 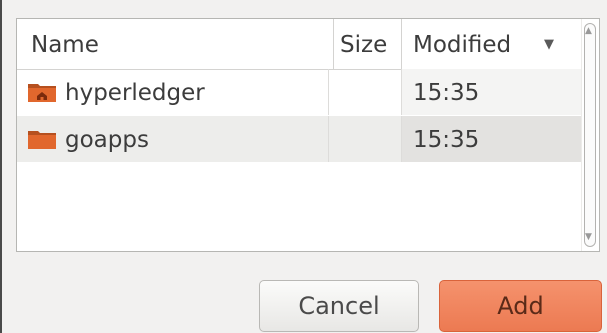 I want to click on column-header-modified-label: Modified, so click(x=462, y=45).